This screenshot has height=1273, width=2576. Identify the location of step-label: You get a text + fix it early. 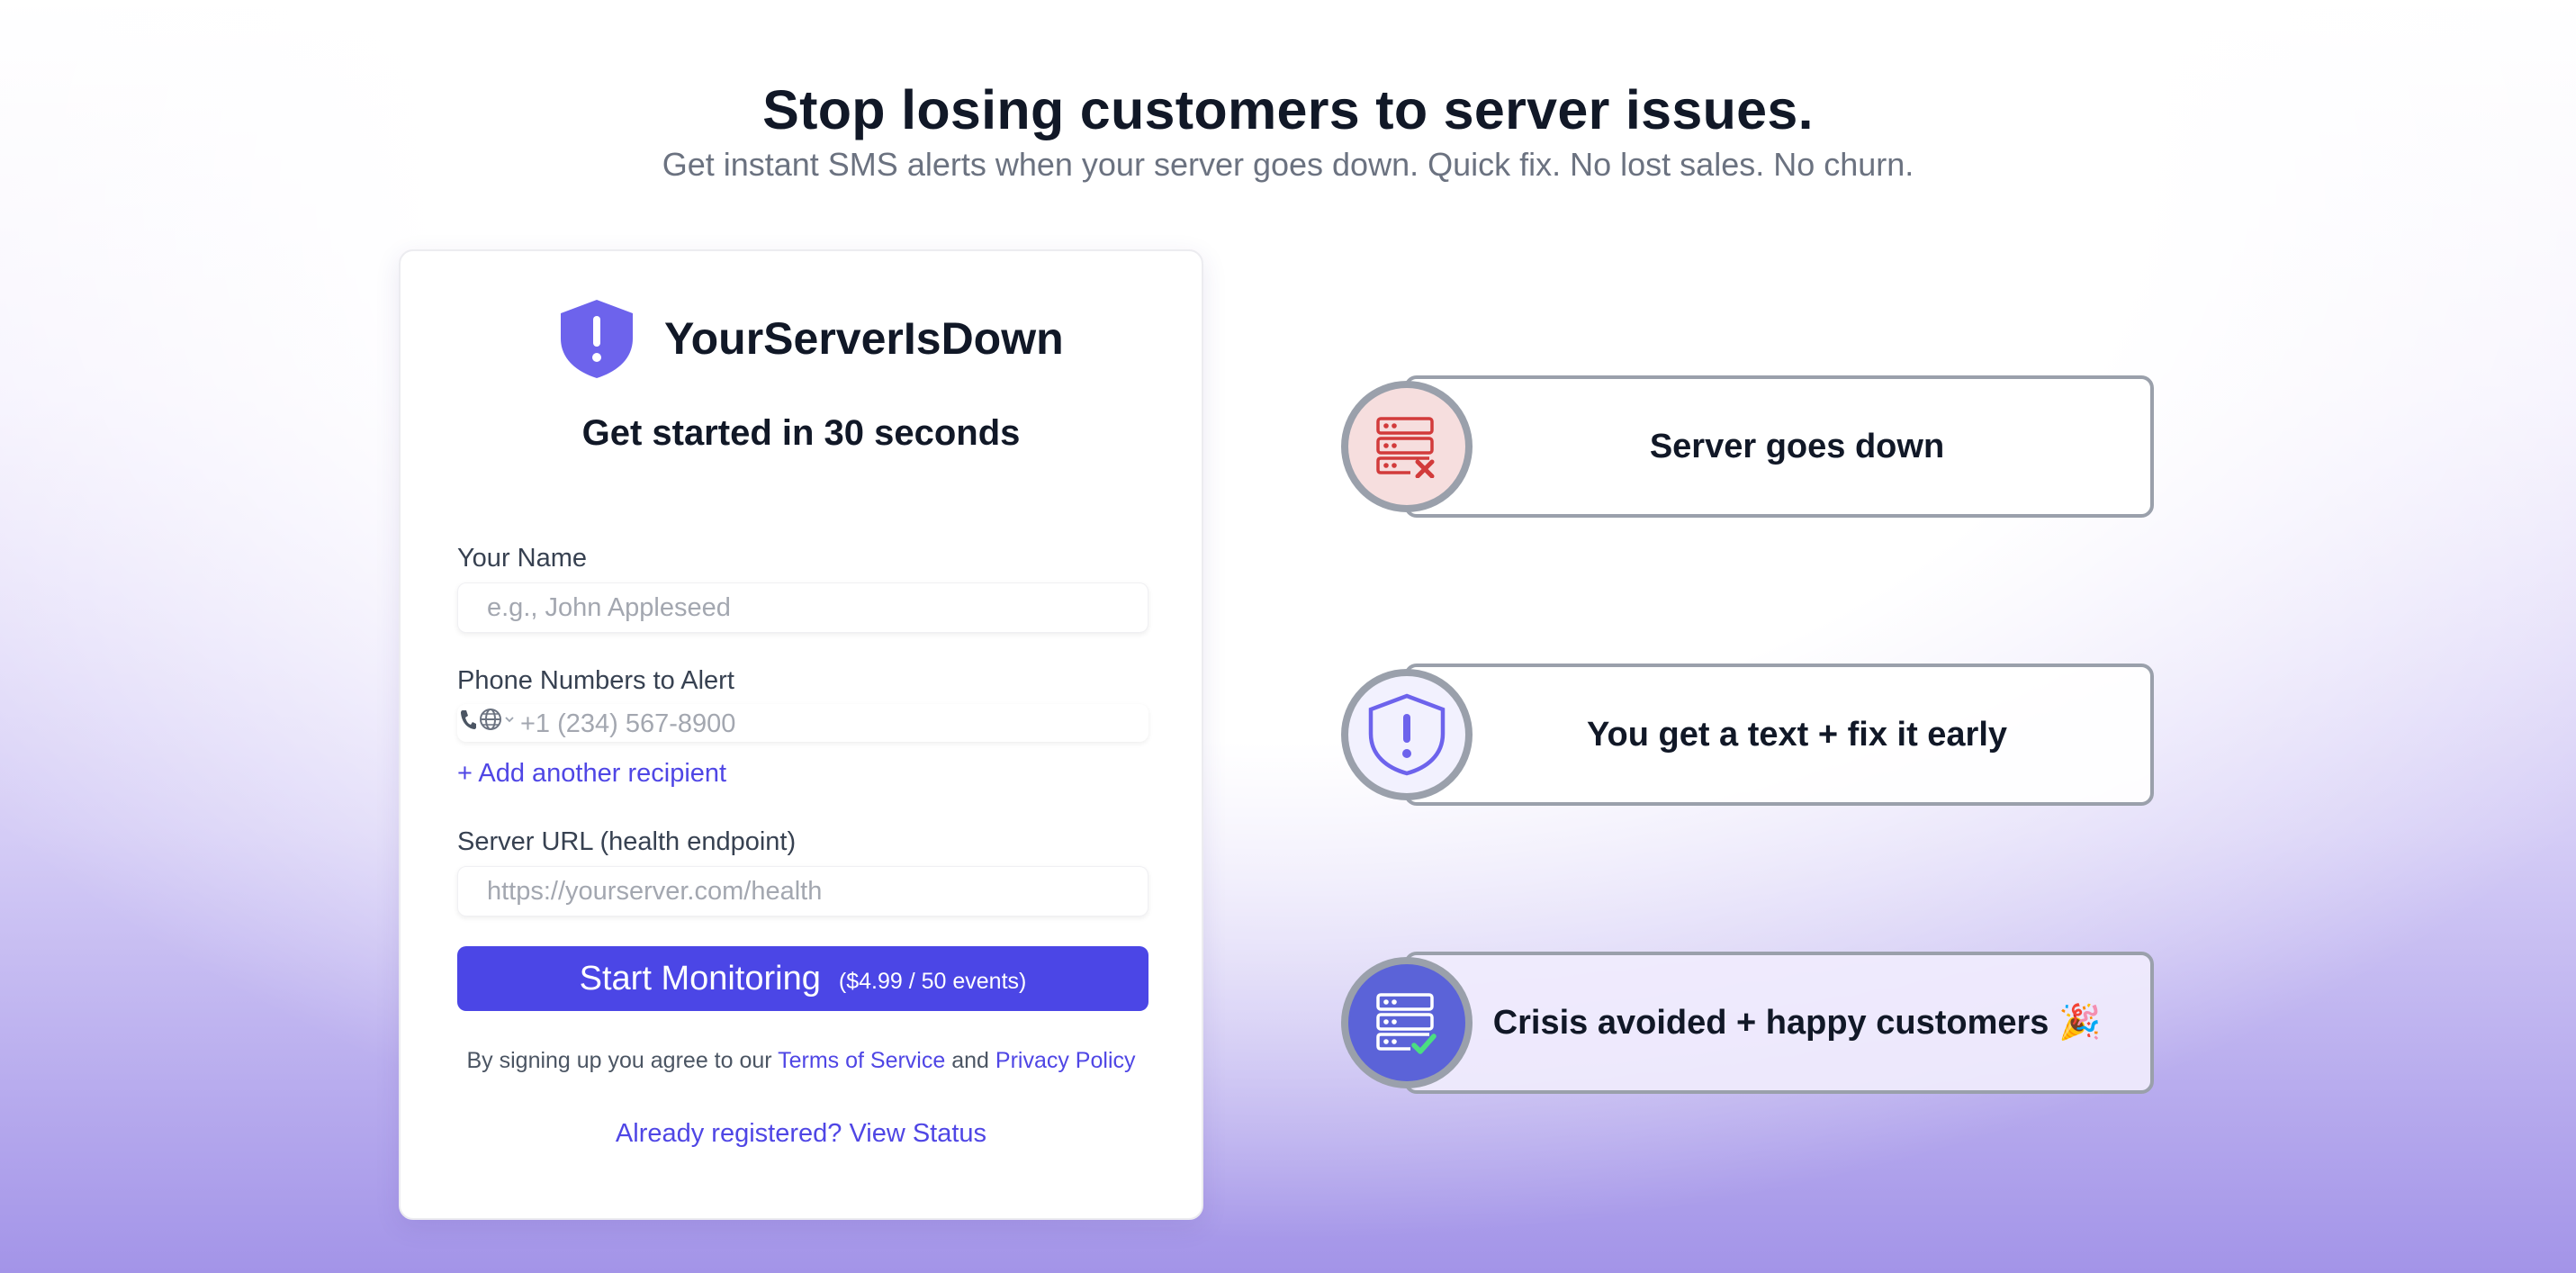
(1779, 735).